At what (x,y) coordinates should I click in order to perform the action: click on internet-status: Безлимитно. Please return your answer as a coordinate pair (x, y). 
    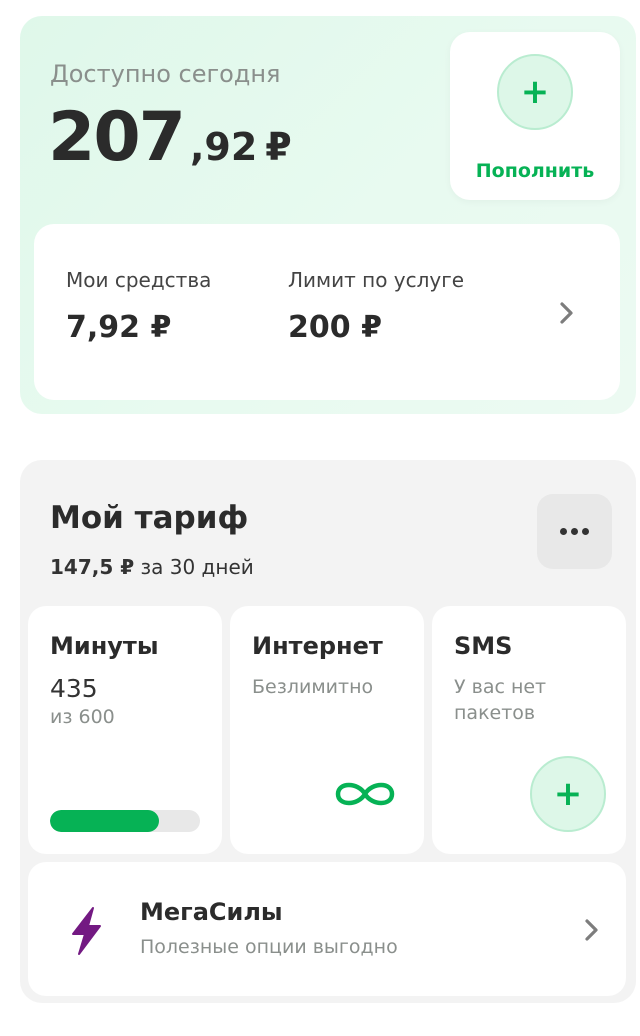
    Looking at the image, I should click on (313, 687).